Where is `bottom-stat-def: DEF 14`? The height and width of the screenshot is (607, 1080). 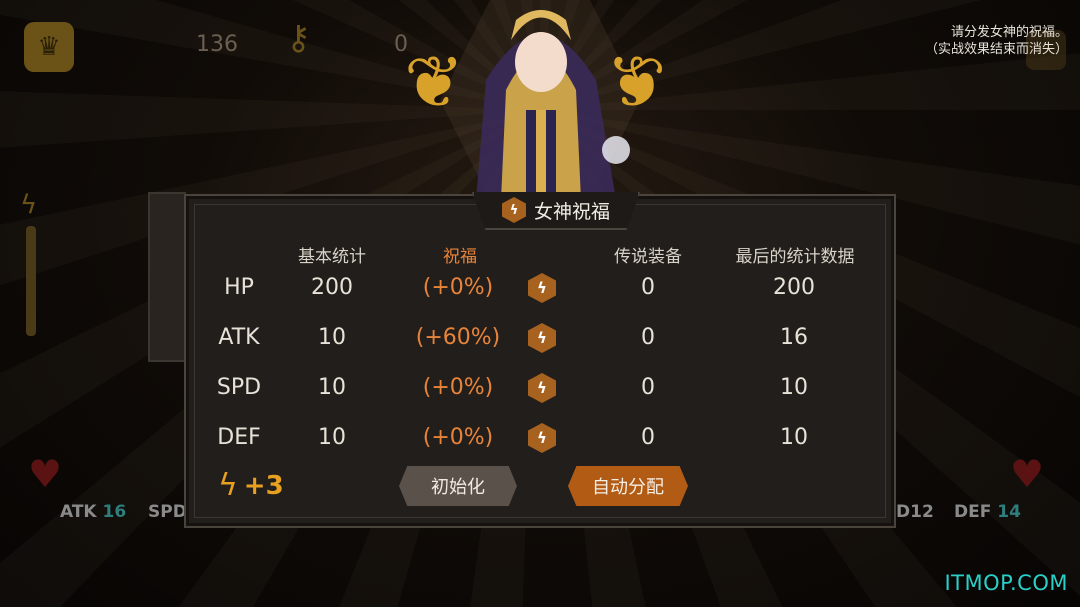
bottom-stat-def: DEF 14 is located at coordinates (987, 512).